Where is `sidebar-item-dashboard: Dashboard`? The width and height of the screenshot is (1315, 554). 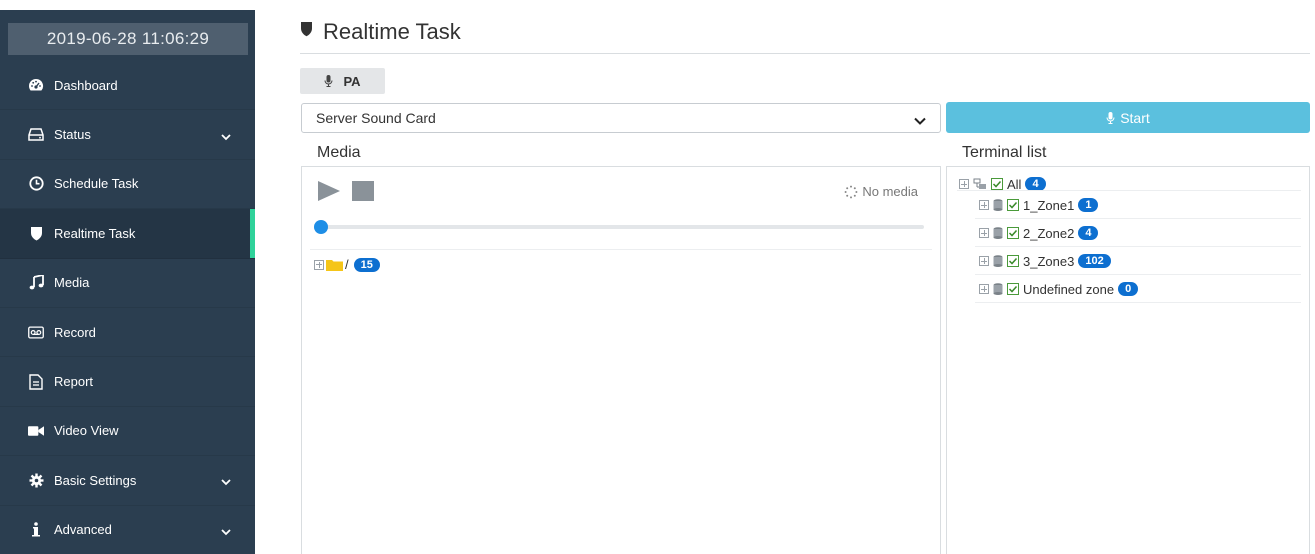 sidebar-item-dashboard: Dashboard is located at coordinates (127, 86).